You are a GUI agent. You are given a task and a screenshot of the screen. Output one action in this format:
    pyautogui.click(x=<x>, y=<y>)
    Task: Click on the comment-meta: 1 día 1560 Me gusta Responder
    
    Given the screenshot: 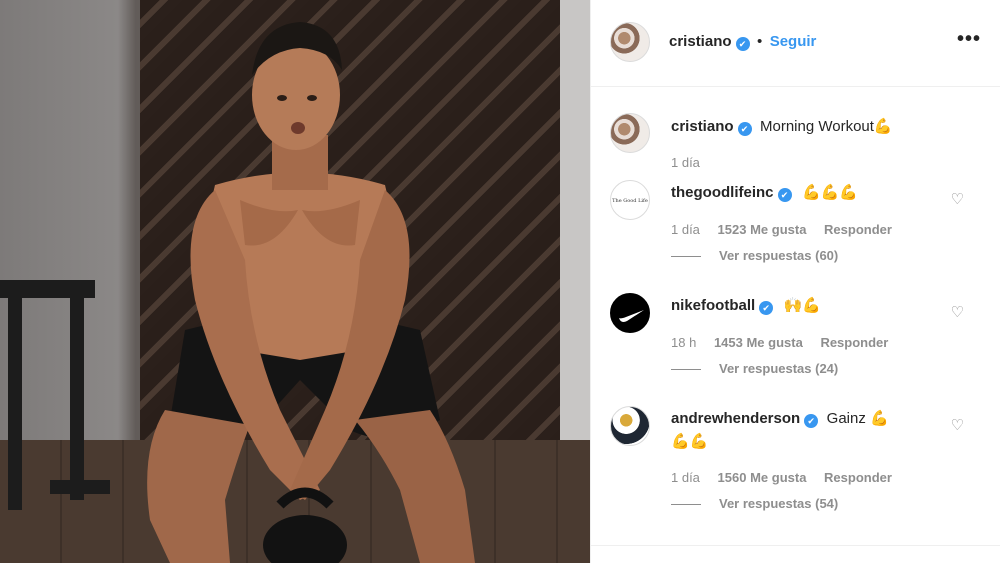 What is the action you would take?
    pyautogui.click(x=788, y=477)
    